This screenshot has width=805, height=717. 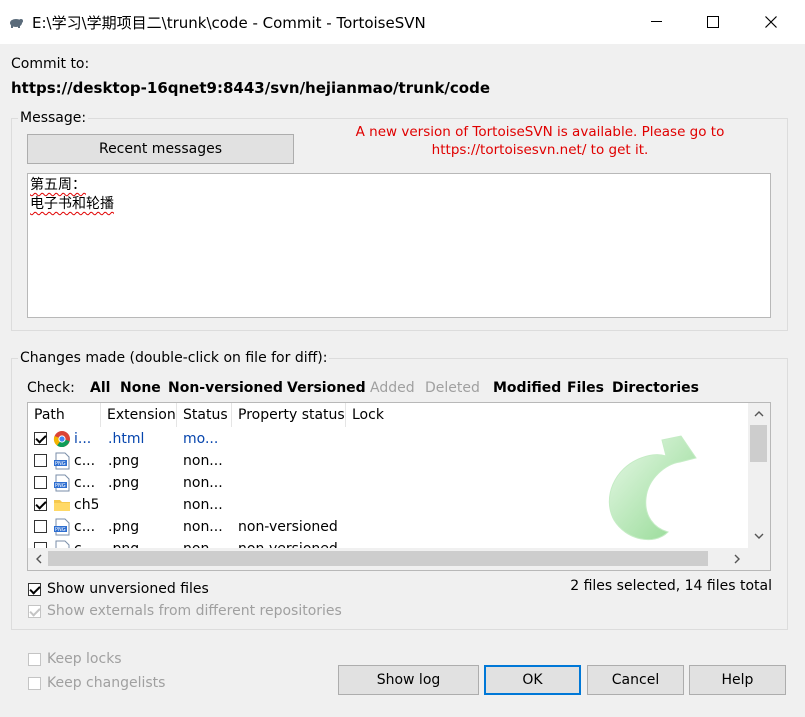 What do you see at coordinates (39, 559) in the screenshot?
I see `scroll-left-icon` at bounding box center [39, 559].